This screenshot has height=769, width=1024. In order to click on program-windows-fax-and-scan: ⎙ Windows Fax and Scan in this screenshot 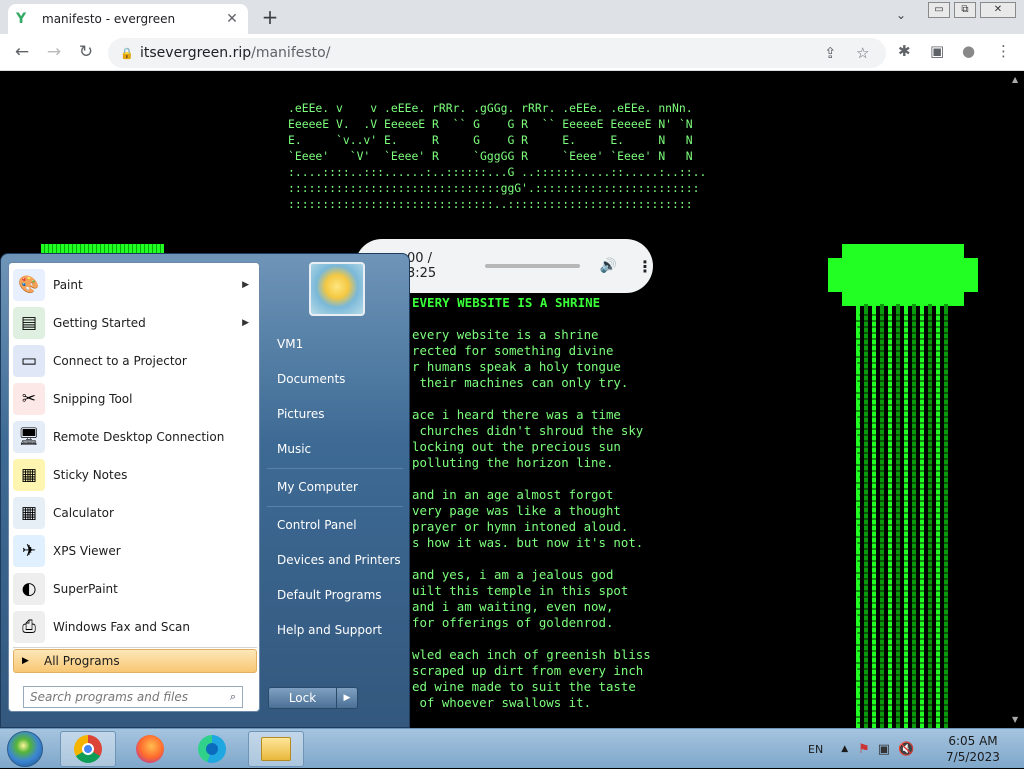, I will do `click(135, 627)`.